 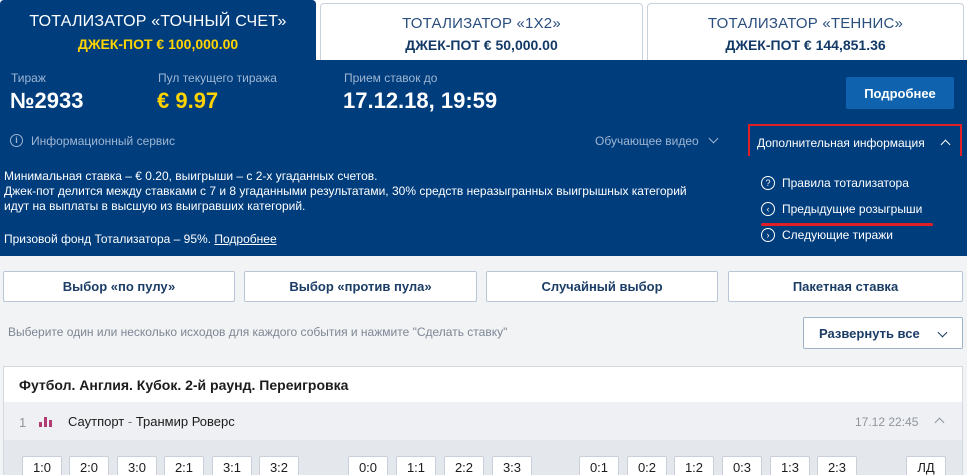 What do you see at coordinates (137, 465) in the screenshot?
I see `score-option: 3:0` at bounding box center [137, 465].